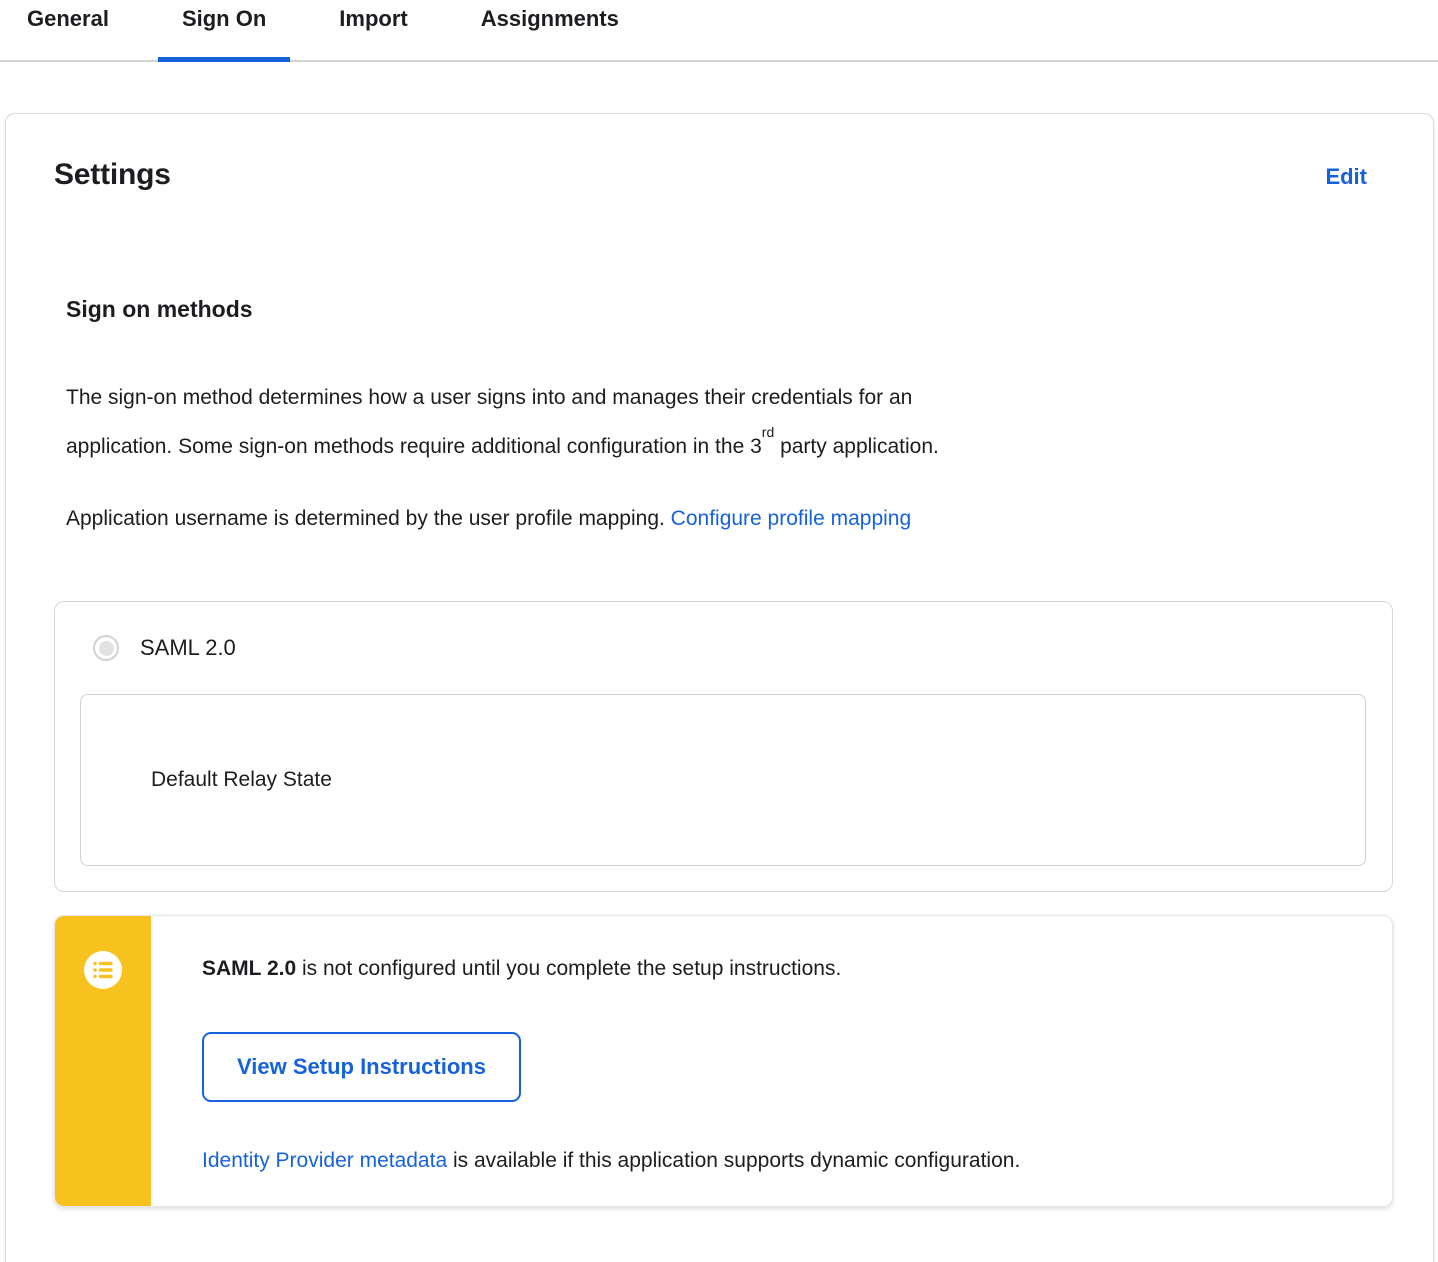 The width and height of the screenshot is (1438, 1262). I want to click on ordinal-superscript: rd, so click(768, 432).